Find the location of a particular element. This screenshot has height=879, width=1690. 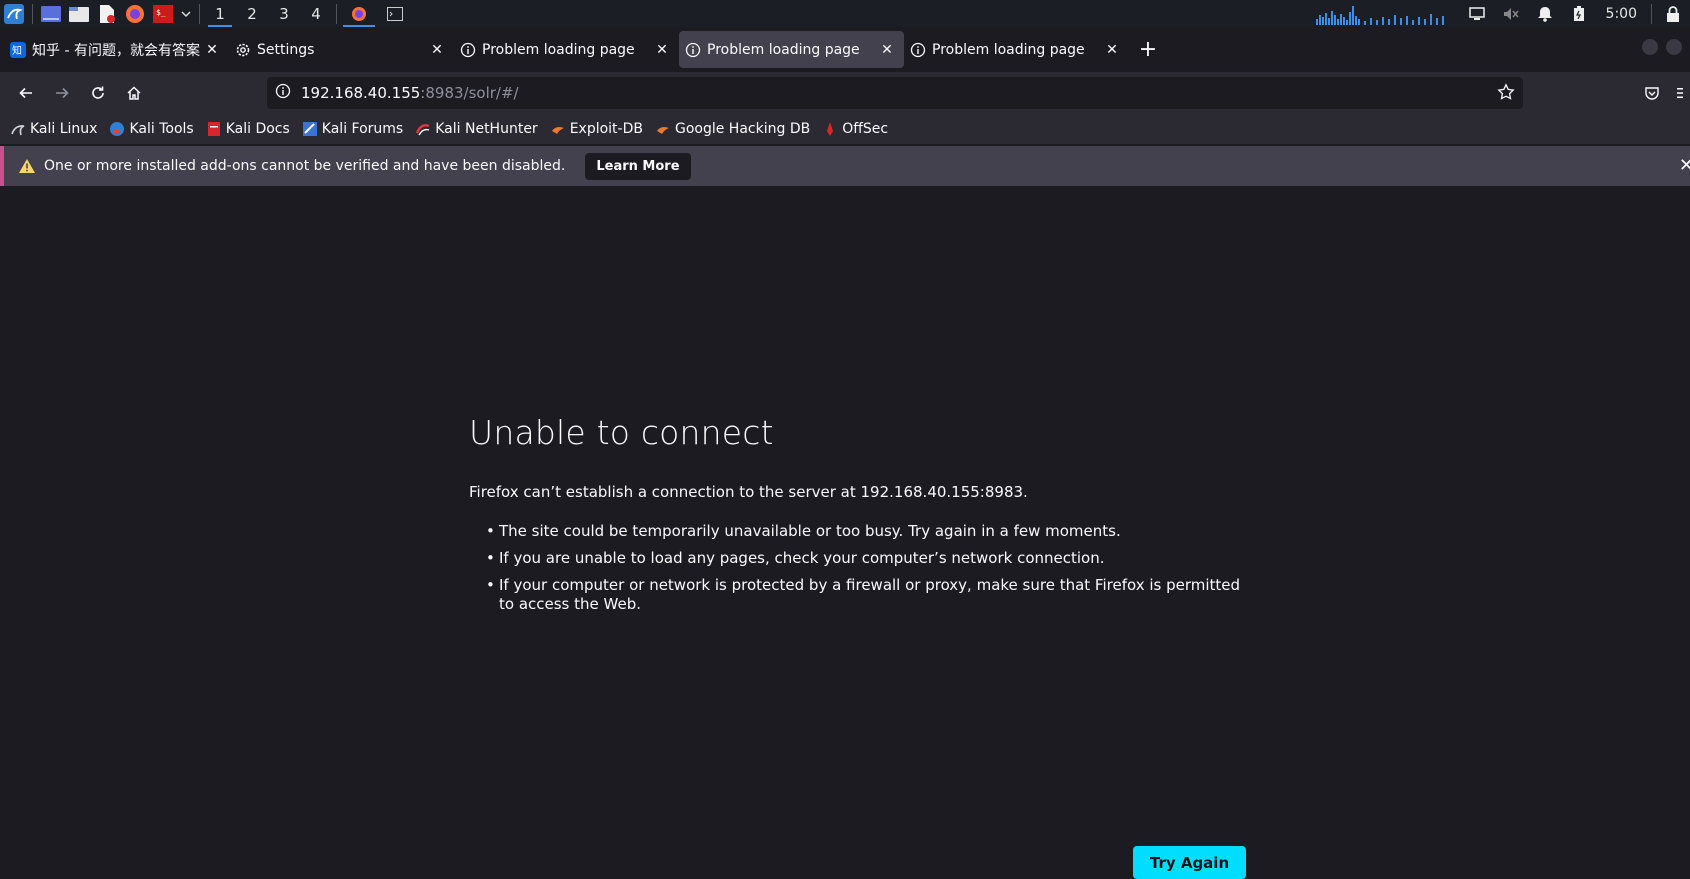

navigation-toolbar: 192.168.40.155:8983/solr/#/ is located at coordinates (845, 93).